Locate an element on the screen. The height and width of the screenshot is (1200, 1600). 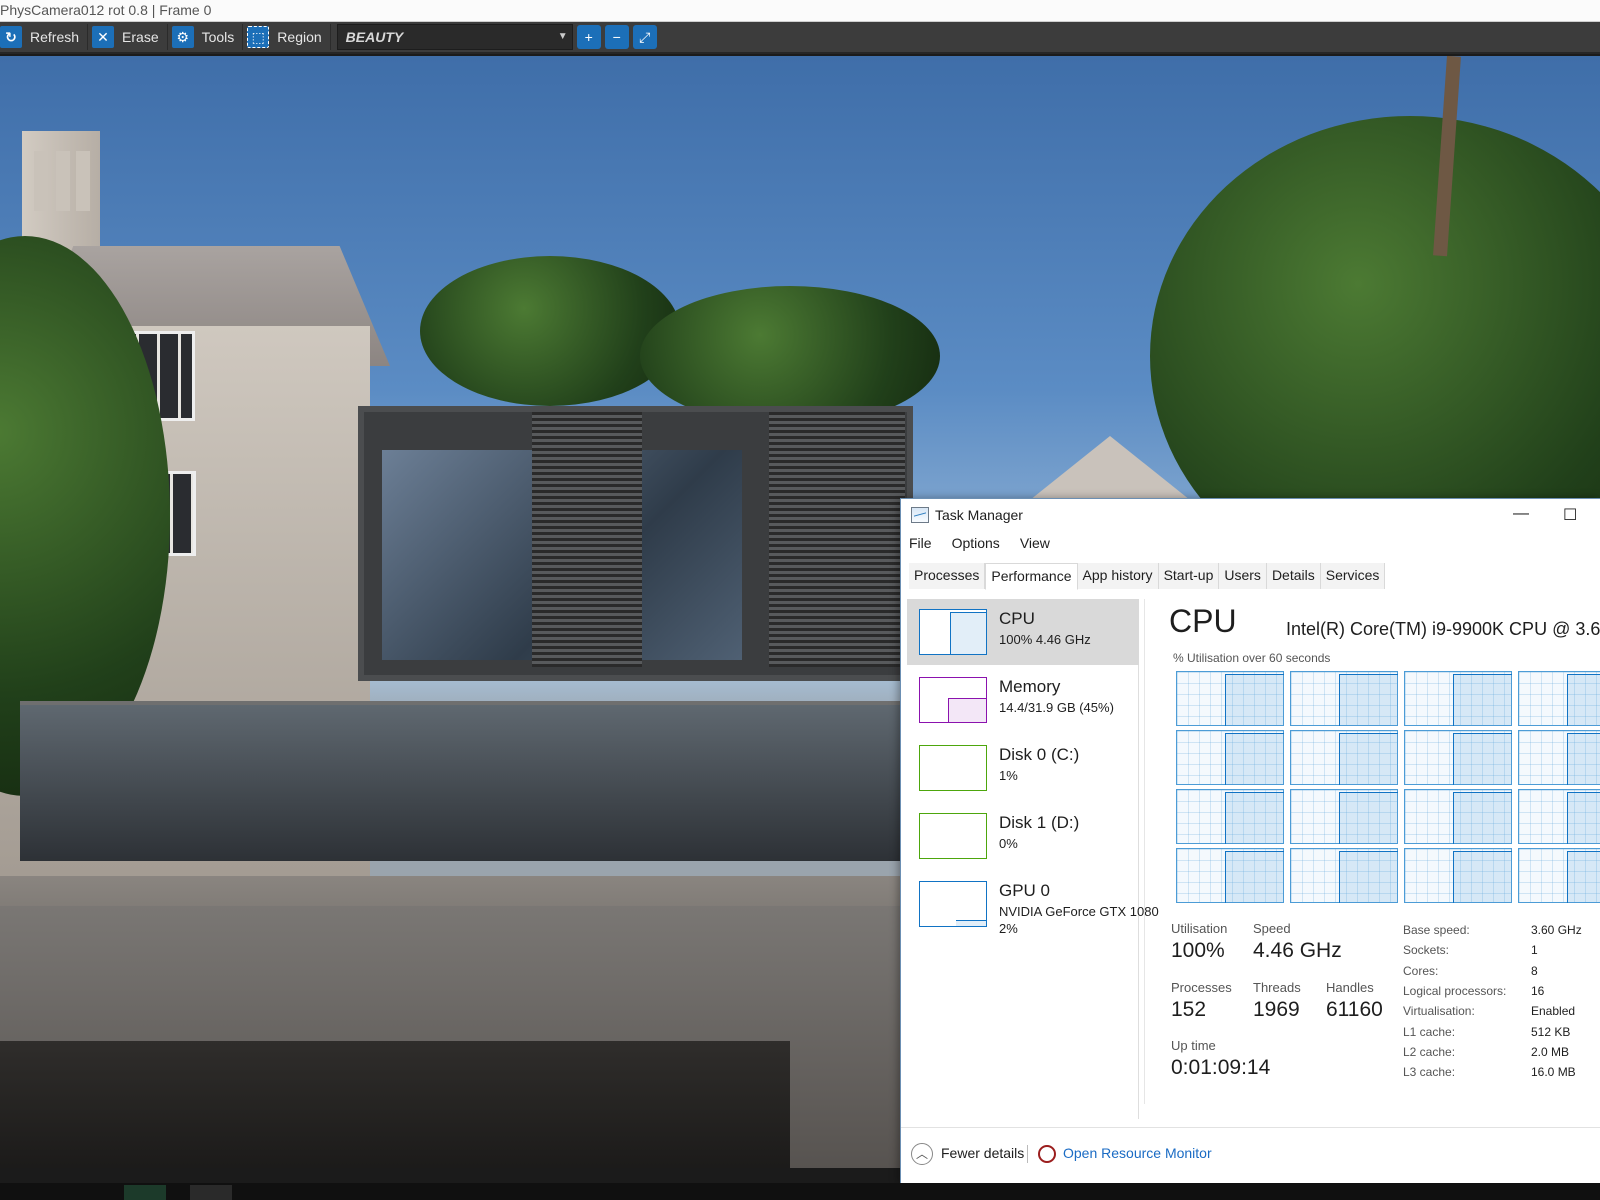
spec-value: 16.0 MB is located at coordinates (1553, 1072).